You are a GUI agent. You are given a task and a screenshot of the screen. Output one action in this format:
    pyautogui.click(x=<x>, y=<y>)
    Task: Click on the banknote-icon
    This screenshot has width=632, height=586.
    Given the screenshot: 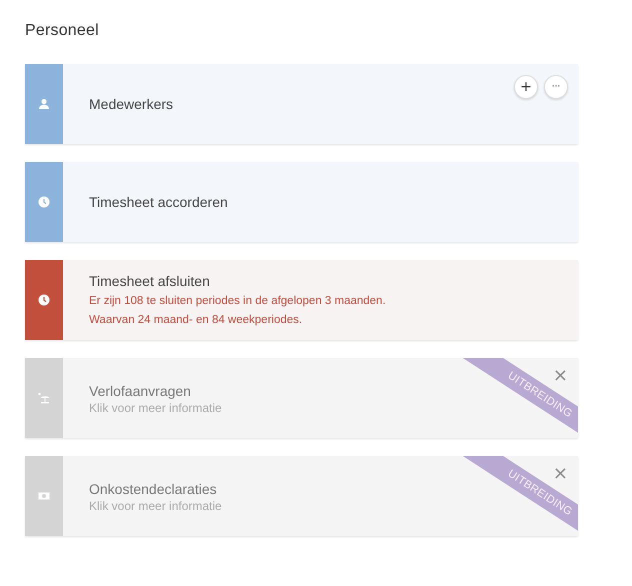 What is the action you would take?
    pyautogui.click(x=44, y=496)
    